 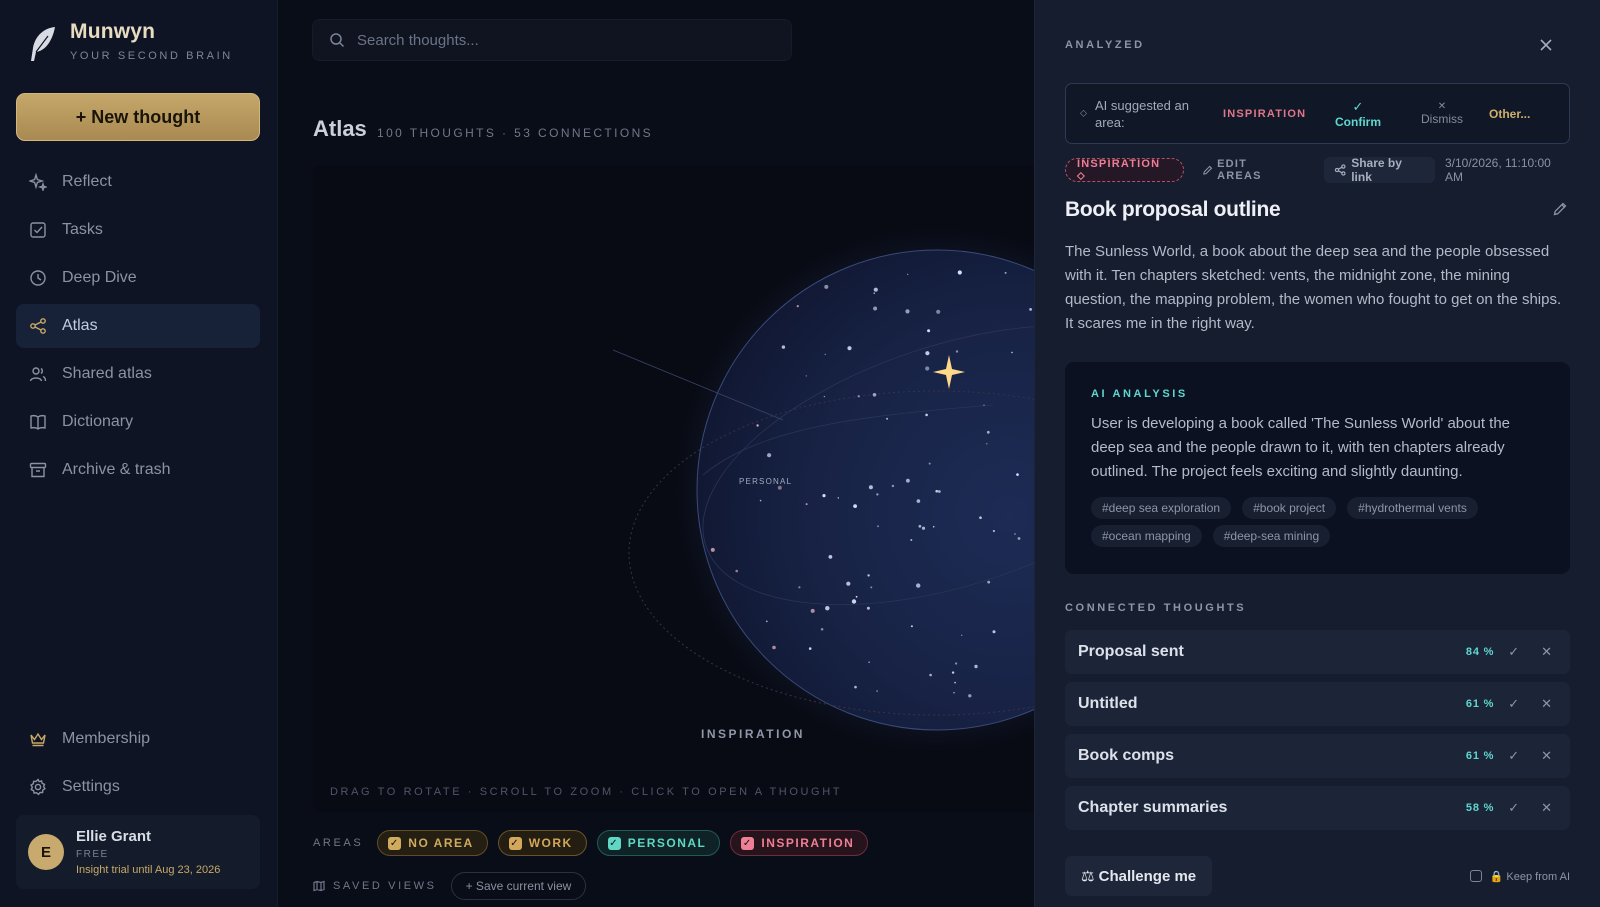 I want to click on keep-from-ai-toggle: 🔒 Keep from AI, so click(x=1519, y=876).